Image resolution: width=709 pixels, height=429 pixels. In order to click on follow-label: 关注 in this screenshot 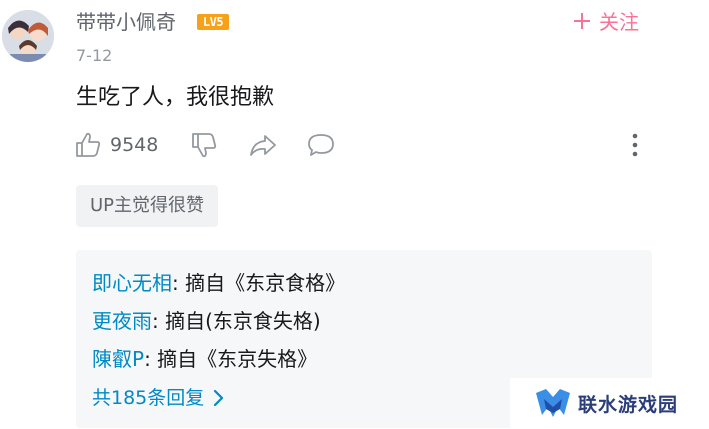, I will do `click(619, 22)`.